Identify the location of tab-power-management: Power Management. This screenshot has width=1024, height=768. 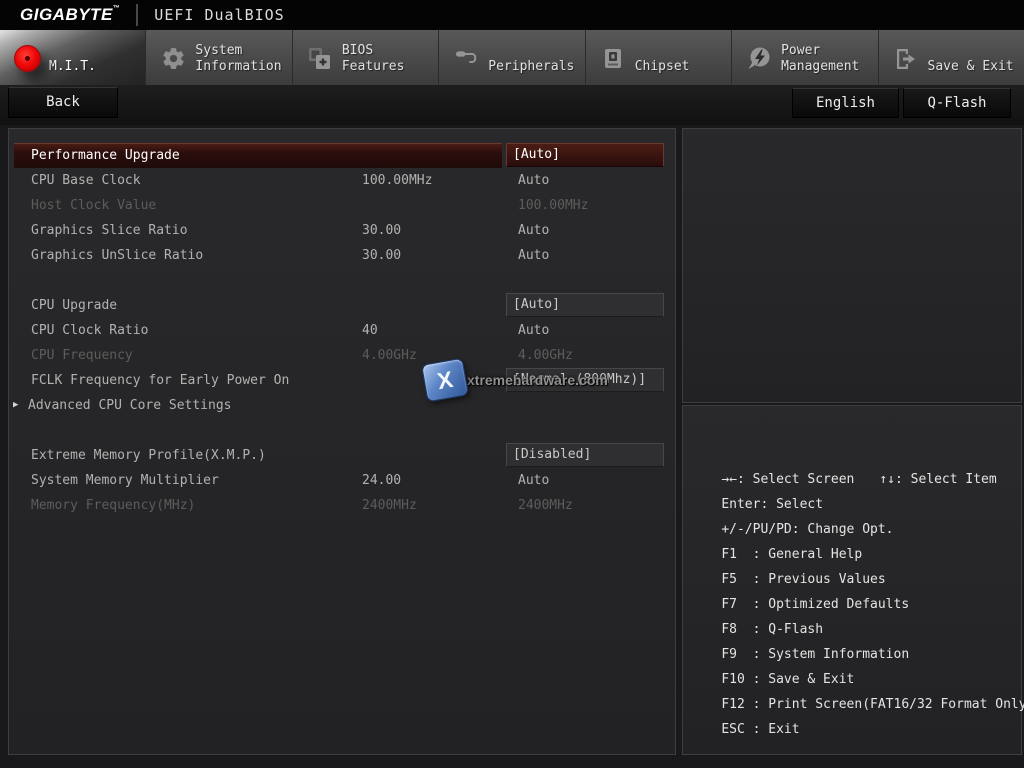
(805, 57).